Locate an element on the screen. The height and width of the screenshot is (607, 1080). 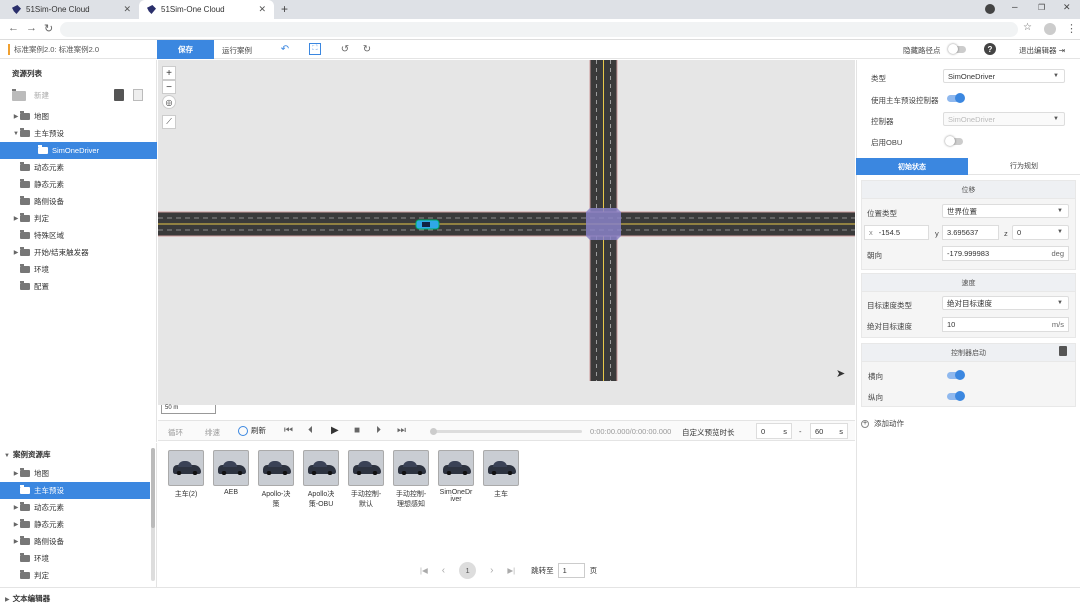
first-page-button: |◀ is located at coordinates (424, 570).